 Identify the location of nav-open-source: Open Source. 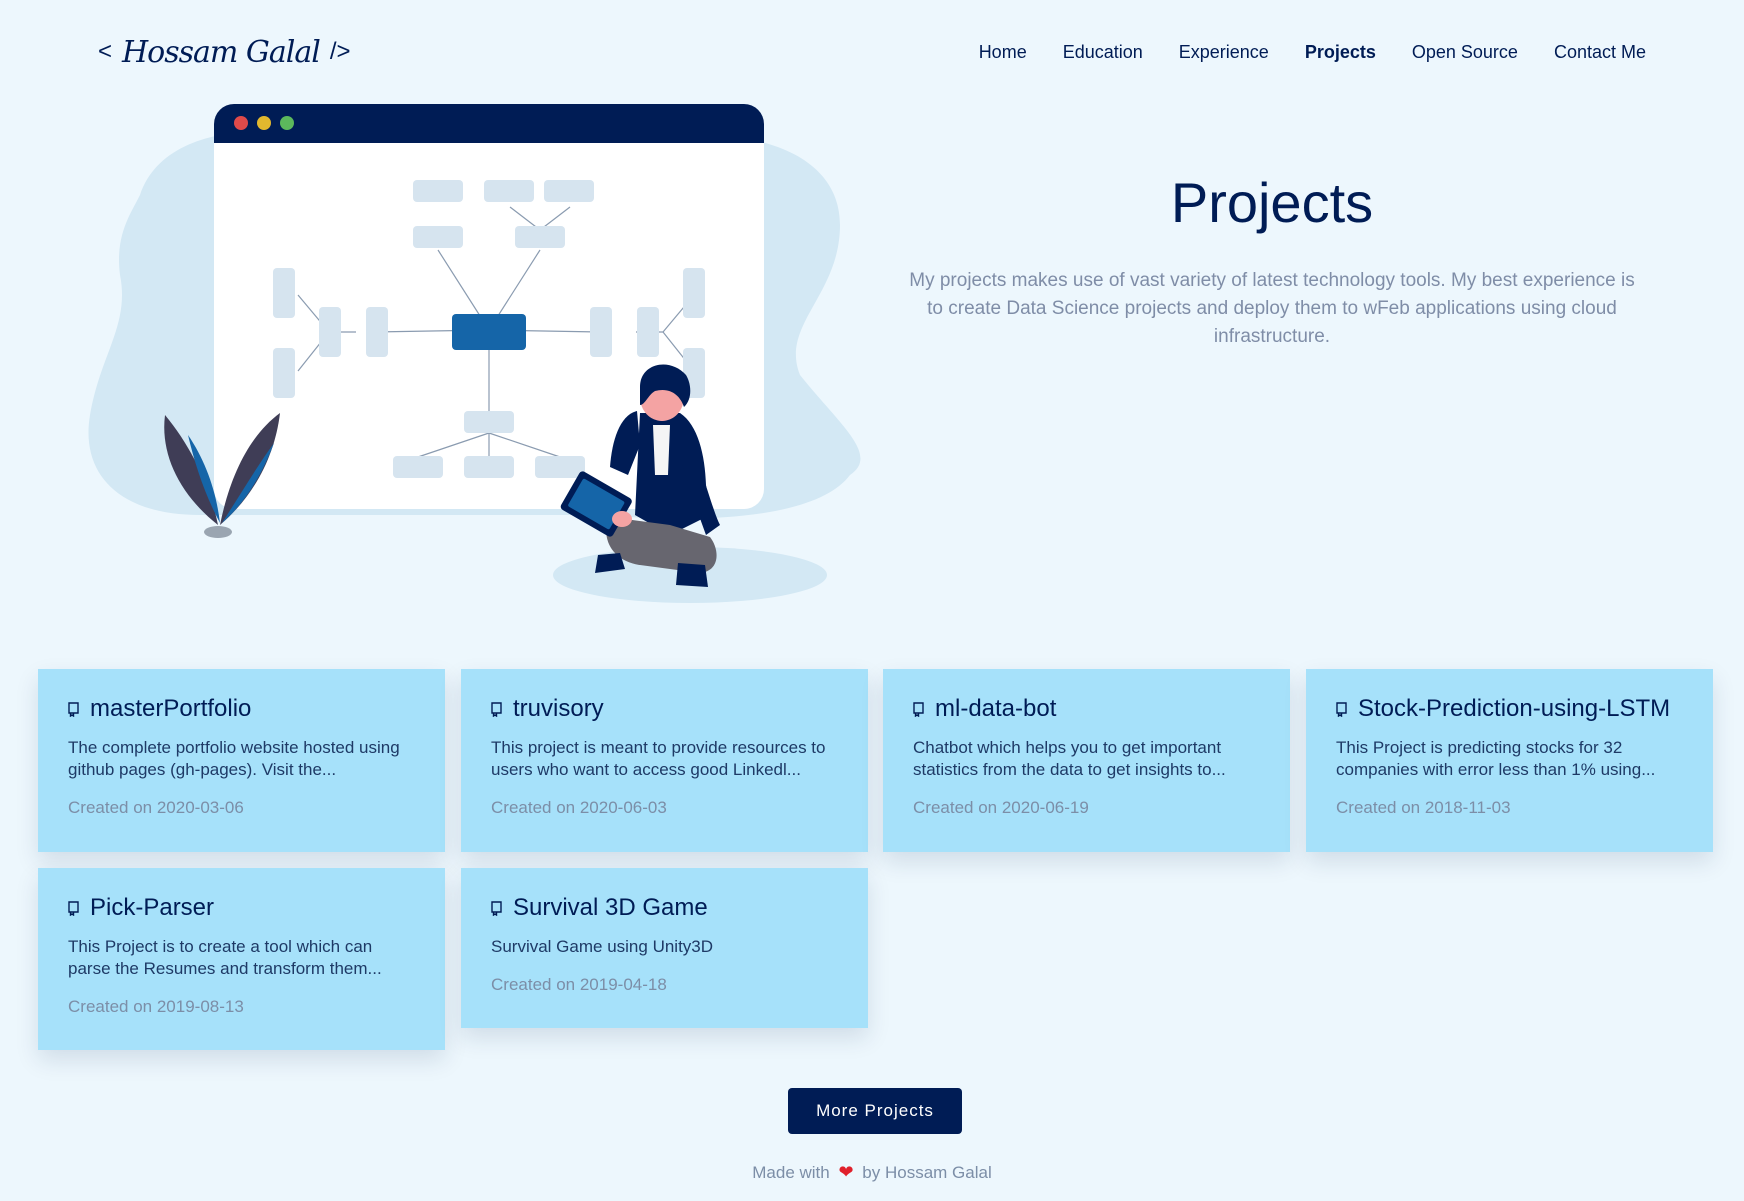
(1465, 52).